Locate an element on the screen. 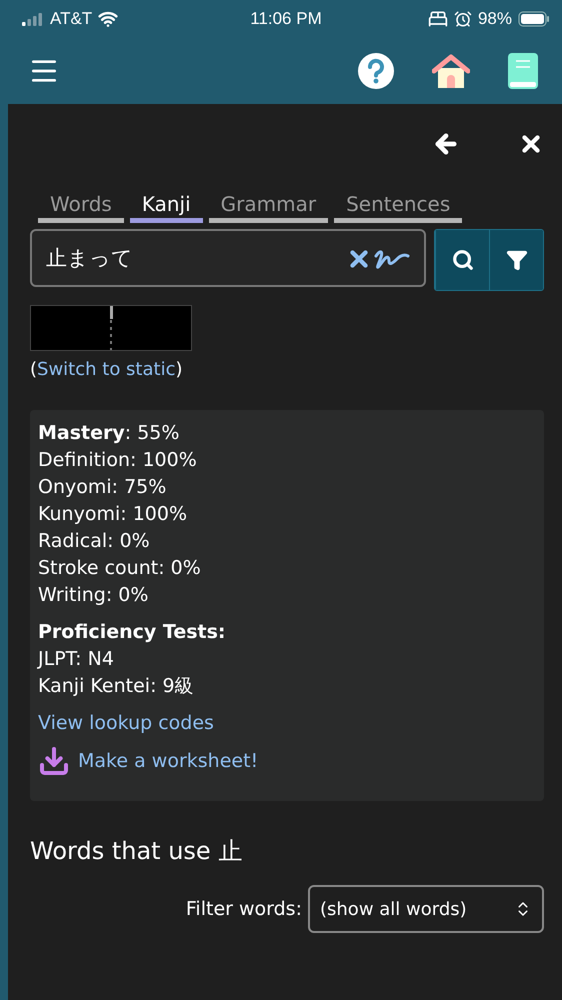  tab: Kanji is located at coordinates (166, 207).